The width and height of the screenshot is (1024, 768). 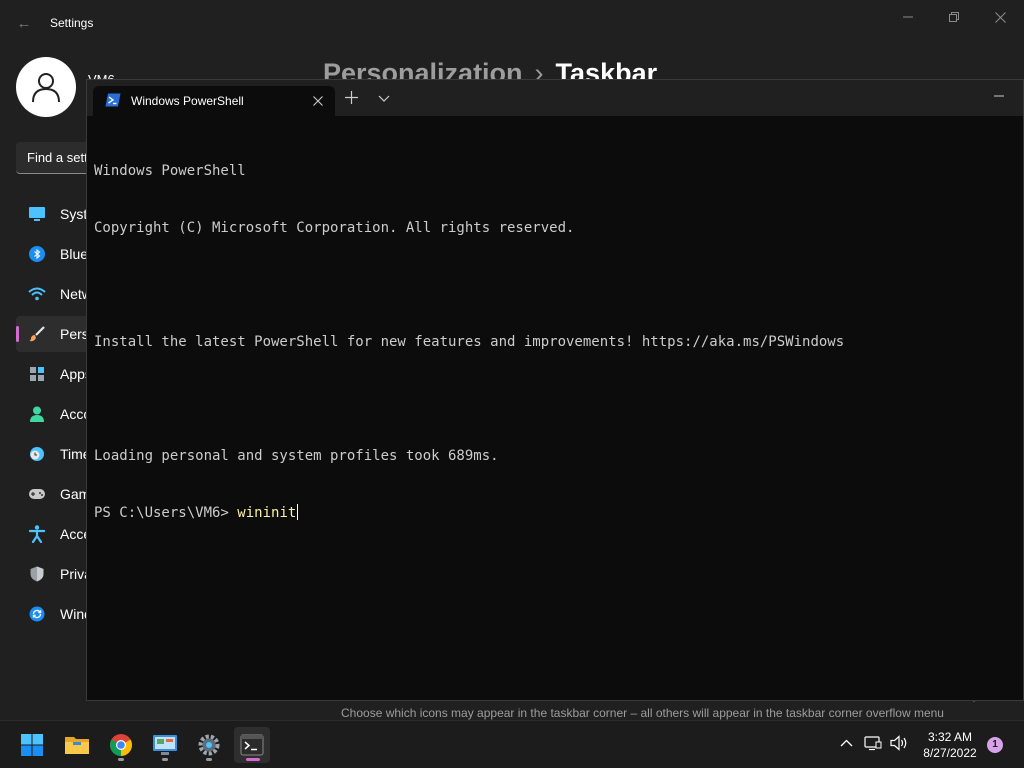 I want to click on chevron-up-icon, so click(x=846, y=743).